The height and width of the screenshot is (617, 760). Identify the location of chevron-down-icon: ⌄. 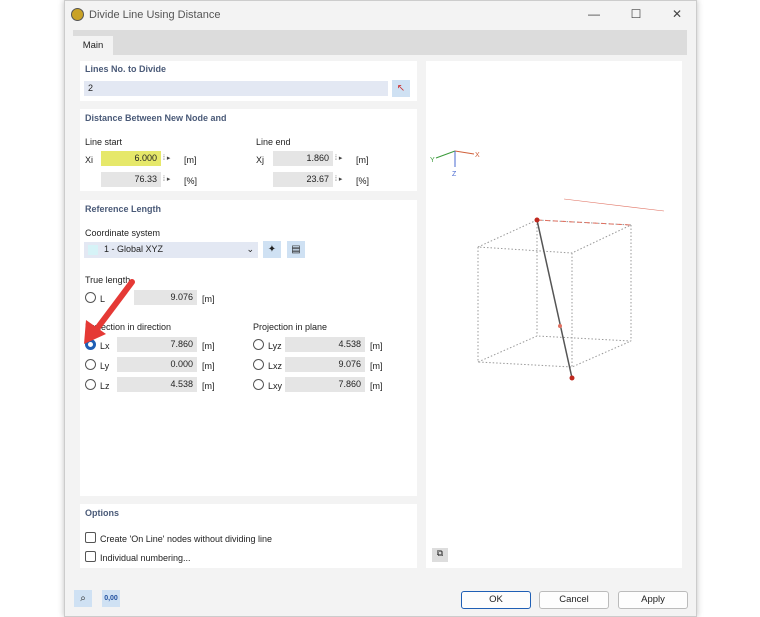
(250, 249).